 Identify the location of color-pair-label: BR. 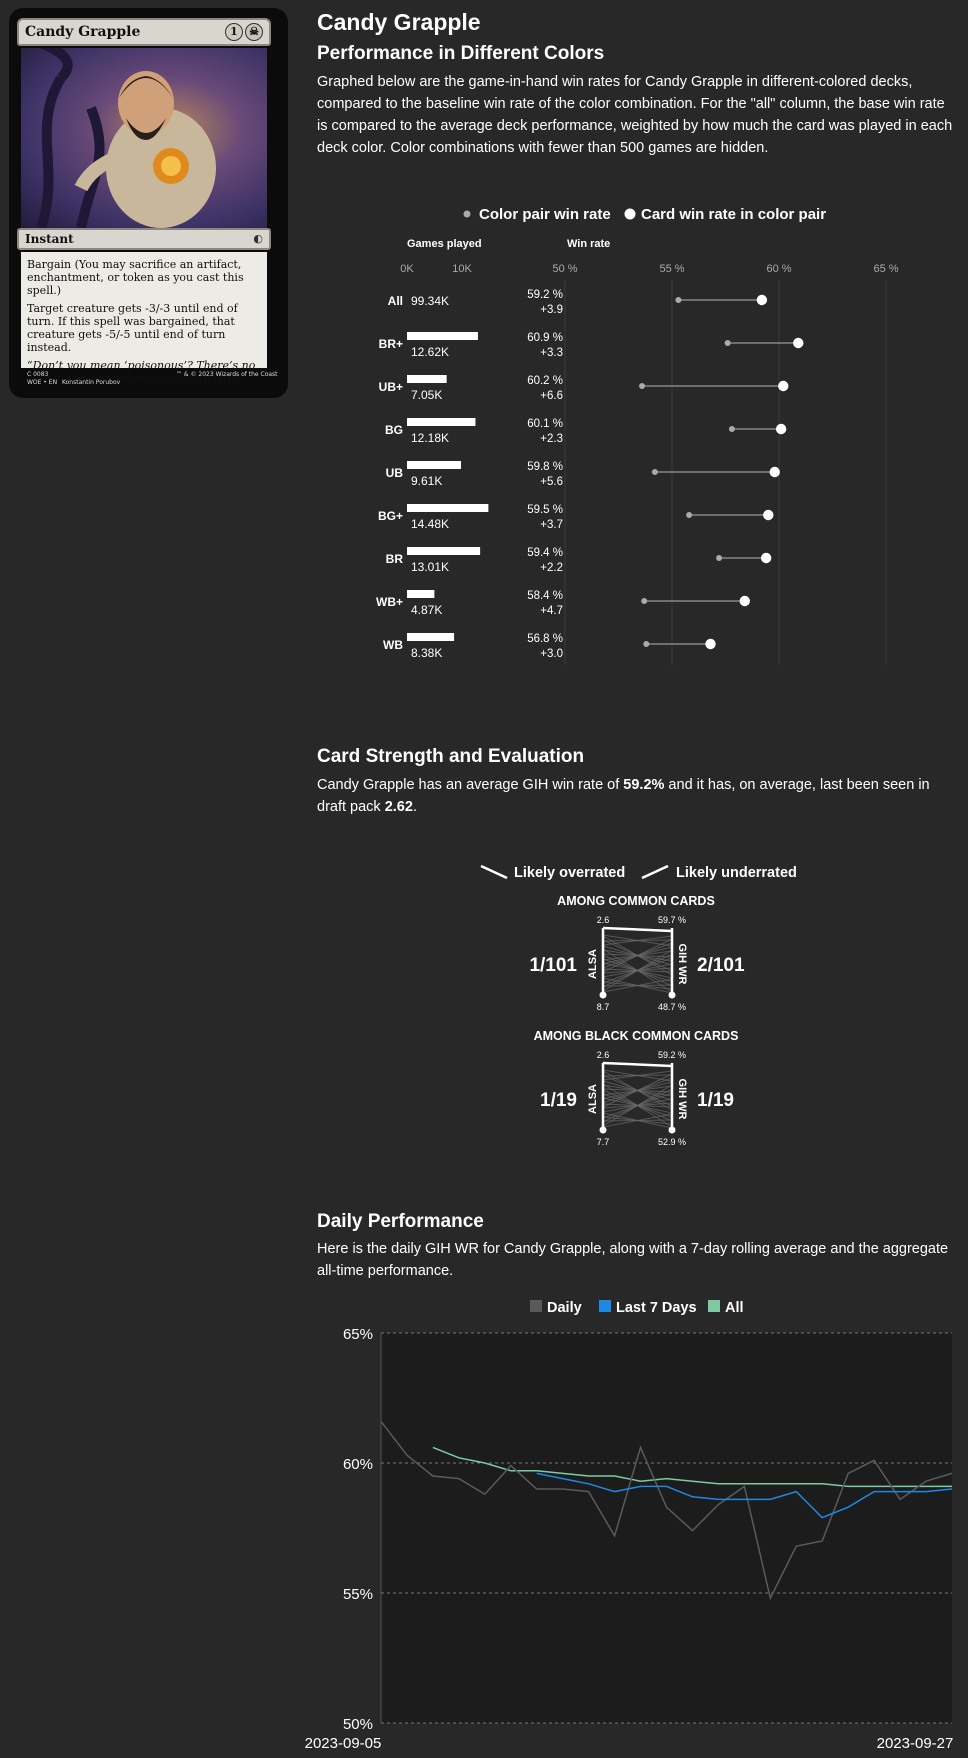
(395, 559).